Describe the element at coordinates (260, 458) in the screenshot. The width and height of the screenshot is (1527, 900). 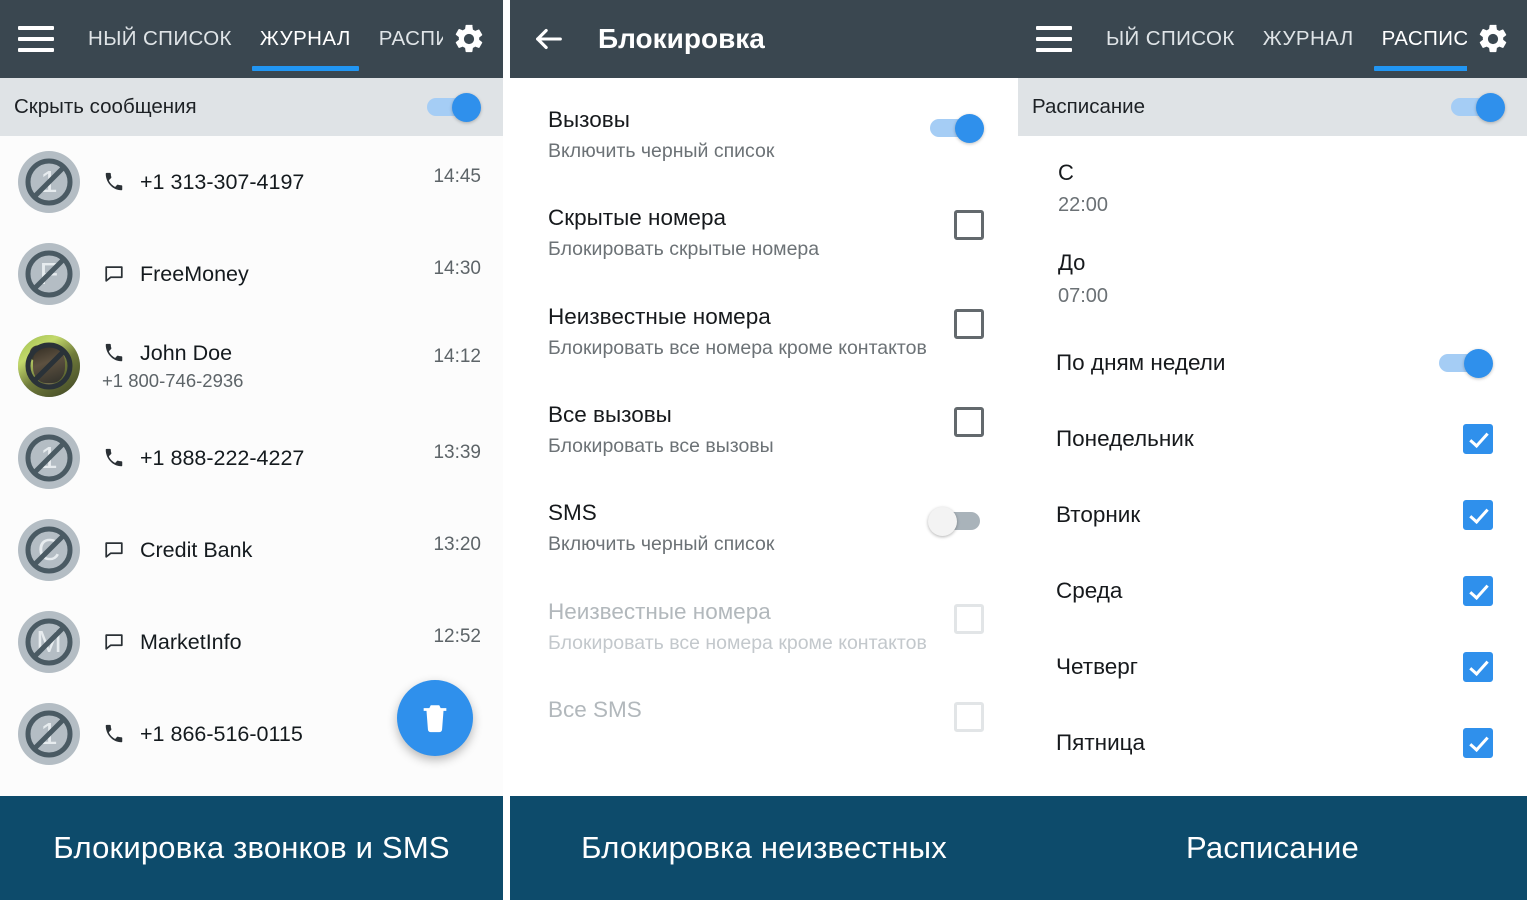
I see `log-row-main: +1 888-222-4227` at that location.